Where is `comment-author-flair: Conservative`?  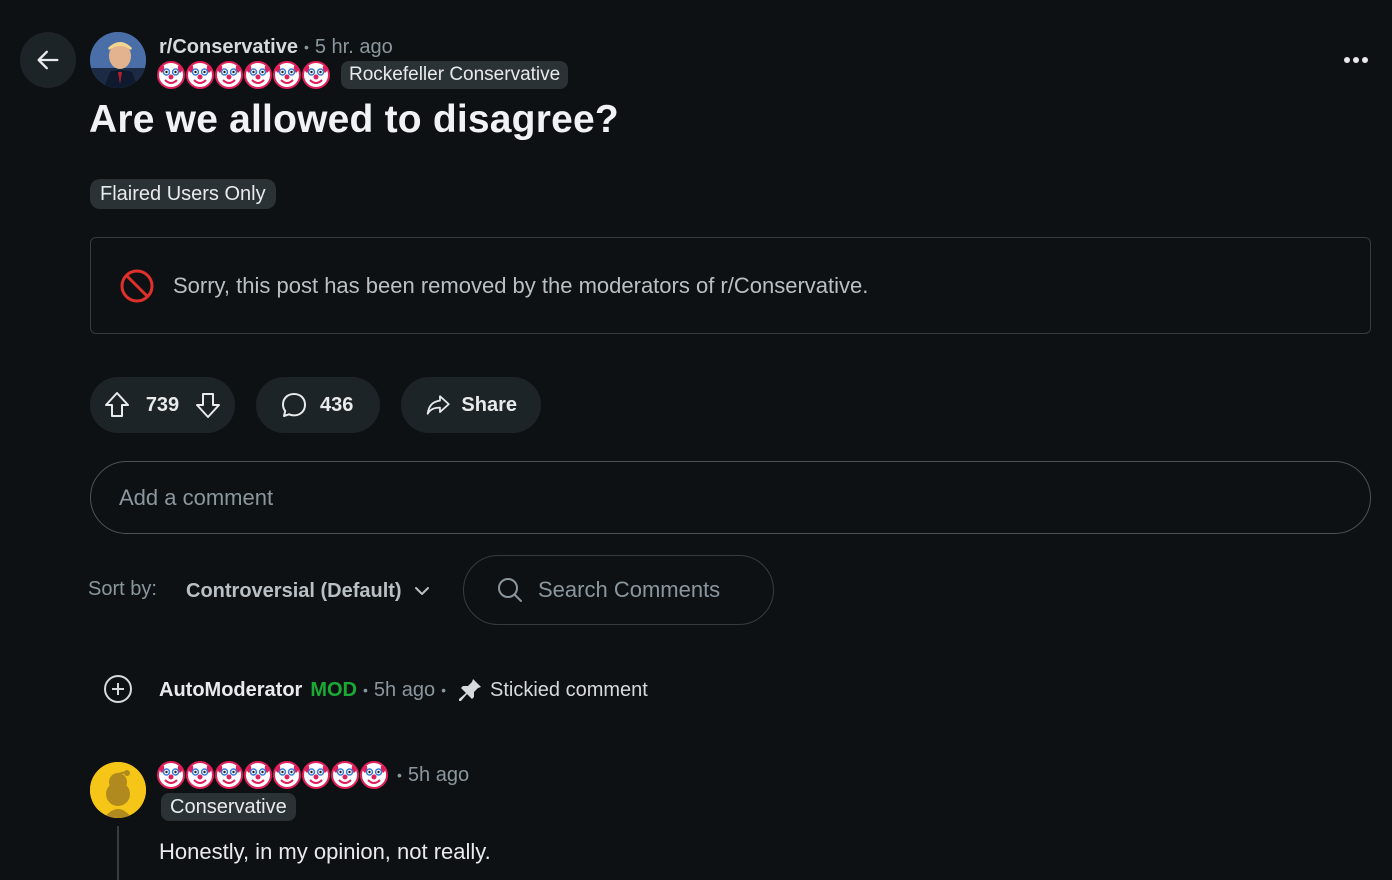 comment-author-flair: Conservative is located at coordinates (228, 807).